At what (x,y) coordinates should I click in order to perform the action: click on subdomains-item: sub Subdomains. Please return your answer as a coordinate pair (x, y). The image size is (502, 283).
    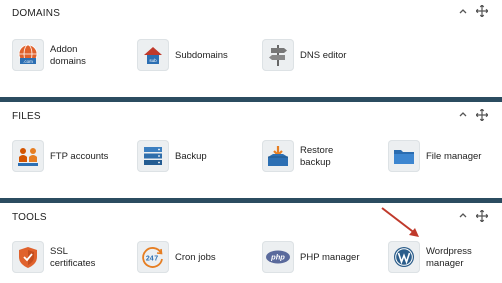
    Looking at the image, I should click on (192, 56).